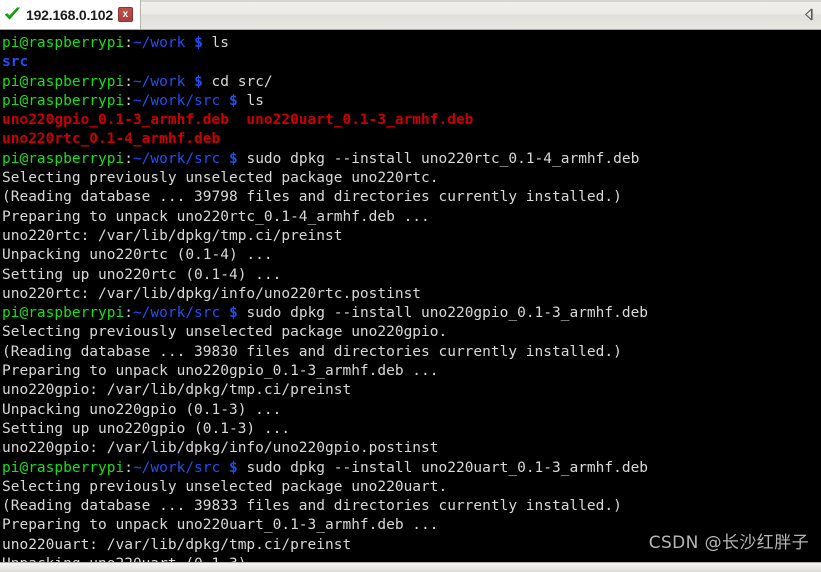 The image size is (821, 572). Describe the element at coordinates (411, 101) in the screenshot. I see `terminal-prompt-line: pi@raspberrypi:~/work/src $ ls` at that location.